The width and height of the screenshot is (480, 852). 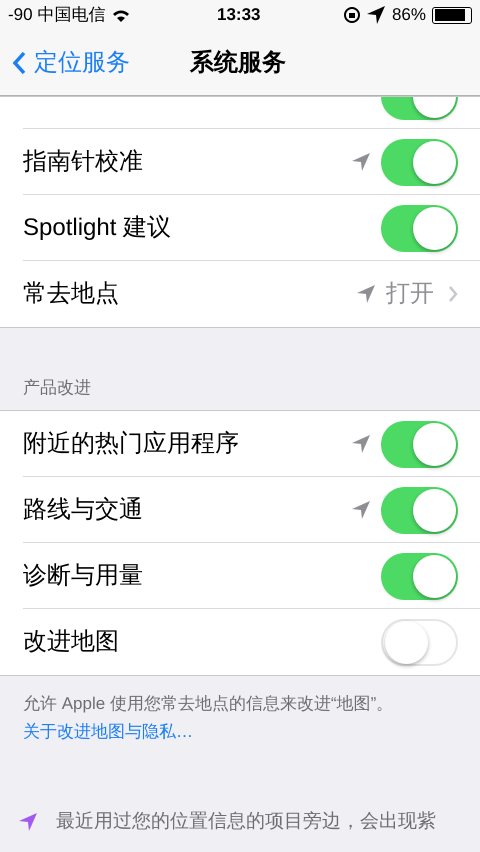 I want to click on rotation-lock-icon, so click(x=352, y=15).